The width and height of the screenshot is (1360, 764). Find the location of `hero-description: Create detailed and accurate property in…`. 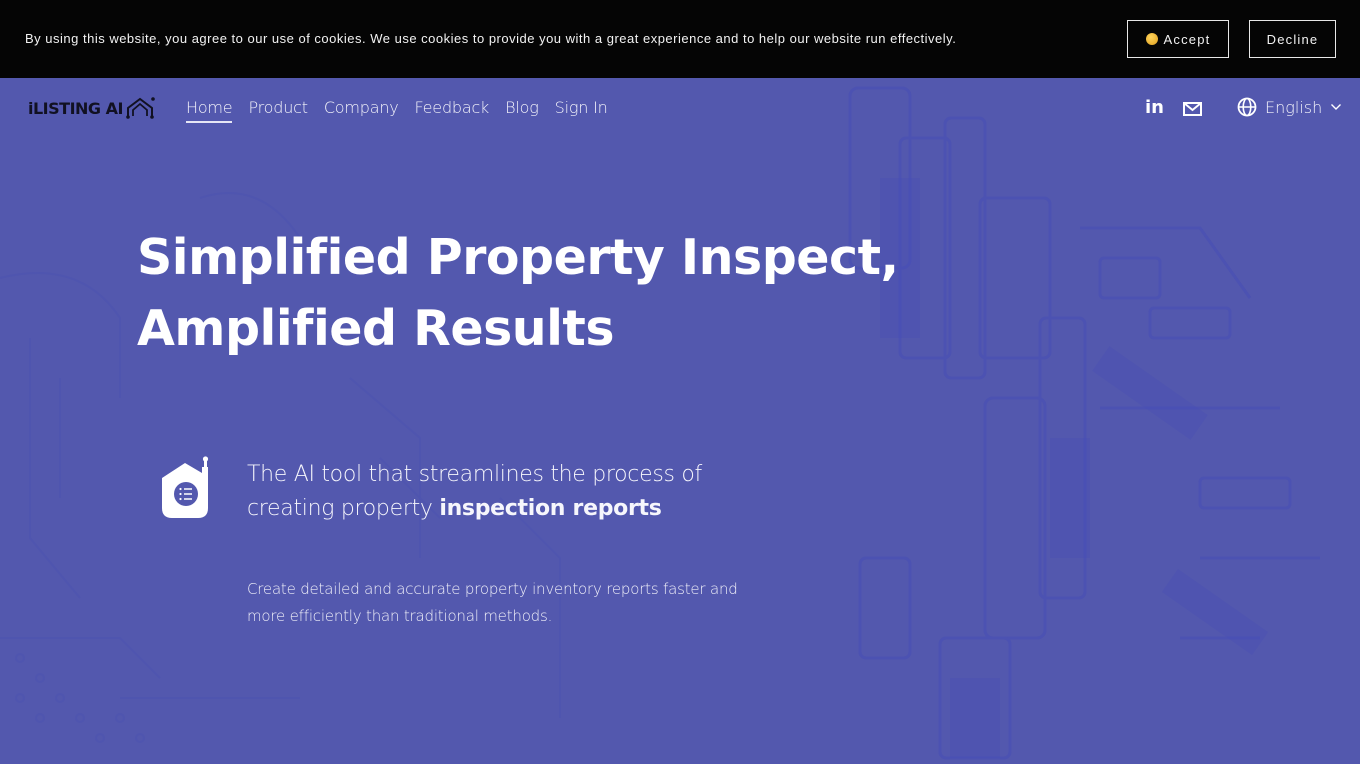

hero-description: Create detailed and accurate property in… is located at coordinates (492, 602).